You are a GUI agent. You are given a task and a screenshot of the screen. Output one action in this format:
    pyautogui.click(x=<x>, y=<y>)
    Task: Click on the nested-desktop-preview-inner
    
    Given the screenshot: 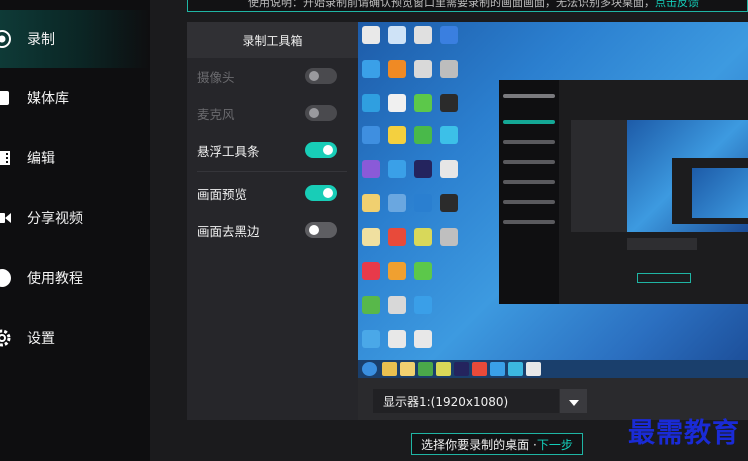 What is the action you would take?
    pyautogui.click(x=720, y=193)
    